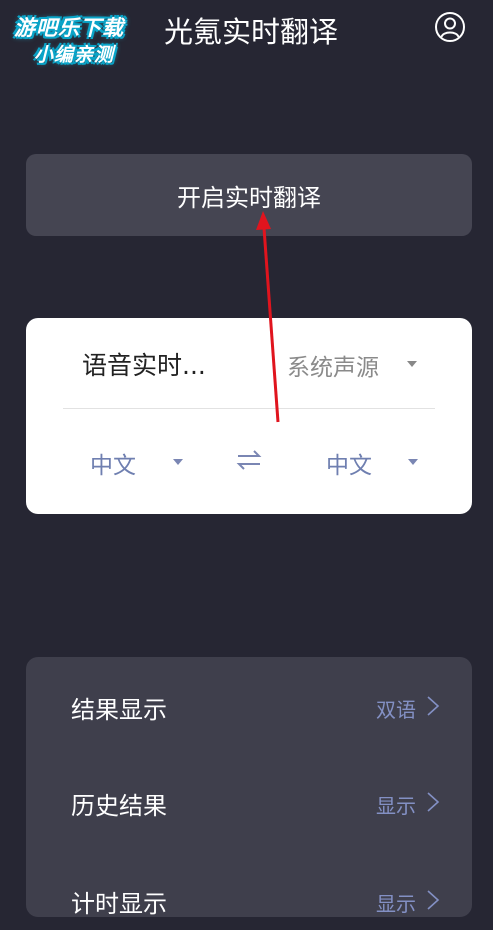  I want to click on setting-row-result-display: 结果显示 双语, so click(249, 706).